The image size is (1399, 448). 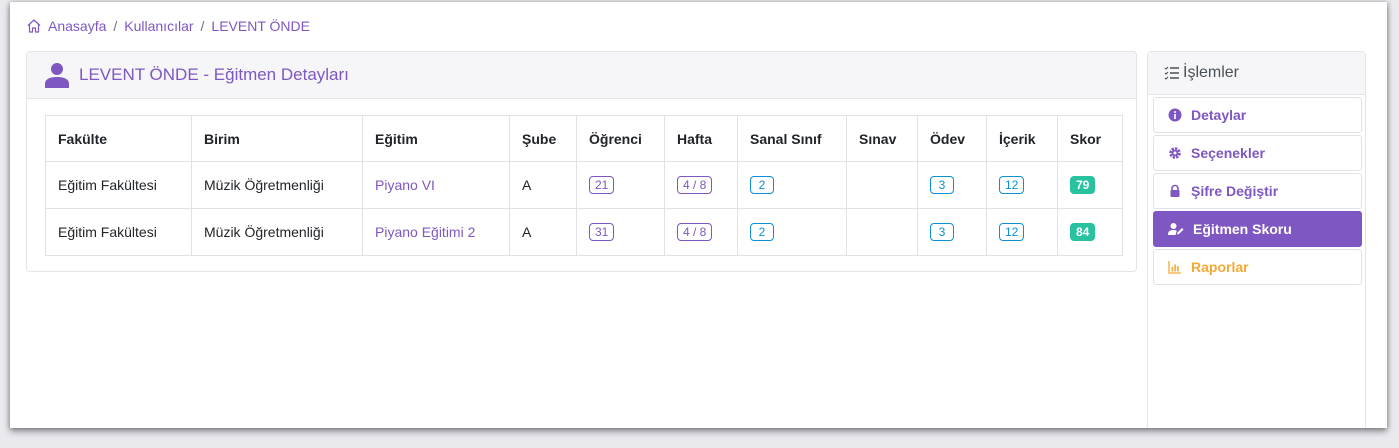 What do you see at coordinates (1256, 73) in the screenshot?
I see `actions-panel-header: İşlemler` at bounding box center [1256, 73].